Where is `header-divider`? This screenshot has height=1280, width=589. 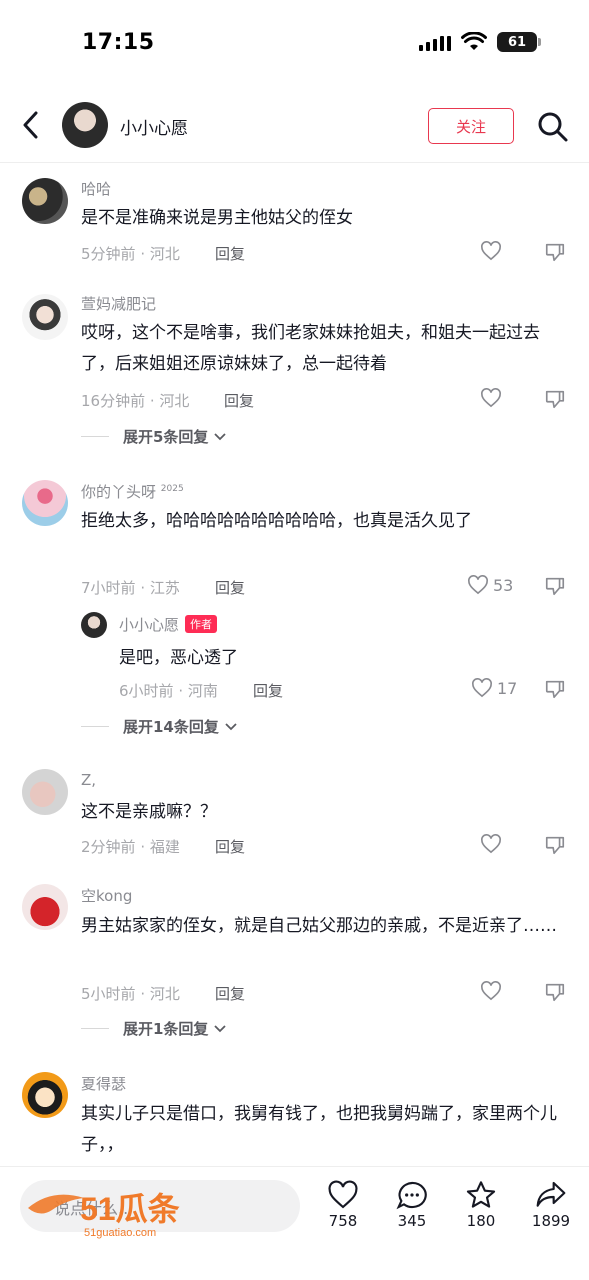
header-divider is located at coordinates (294, 162).